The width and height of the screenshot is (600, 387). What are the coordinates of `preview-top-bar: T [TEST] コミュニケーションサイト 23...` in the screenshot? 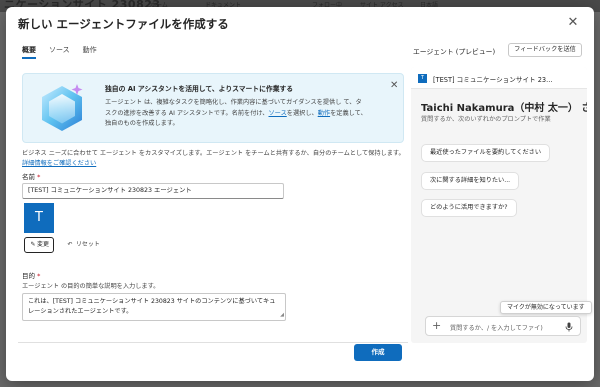 It's located at (499, 78).